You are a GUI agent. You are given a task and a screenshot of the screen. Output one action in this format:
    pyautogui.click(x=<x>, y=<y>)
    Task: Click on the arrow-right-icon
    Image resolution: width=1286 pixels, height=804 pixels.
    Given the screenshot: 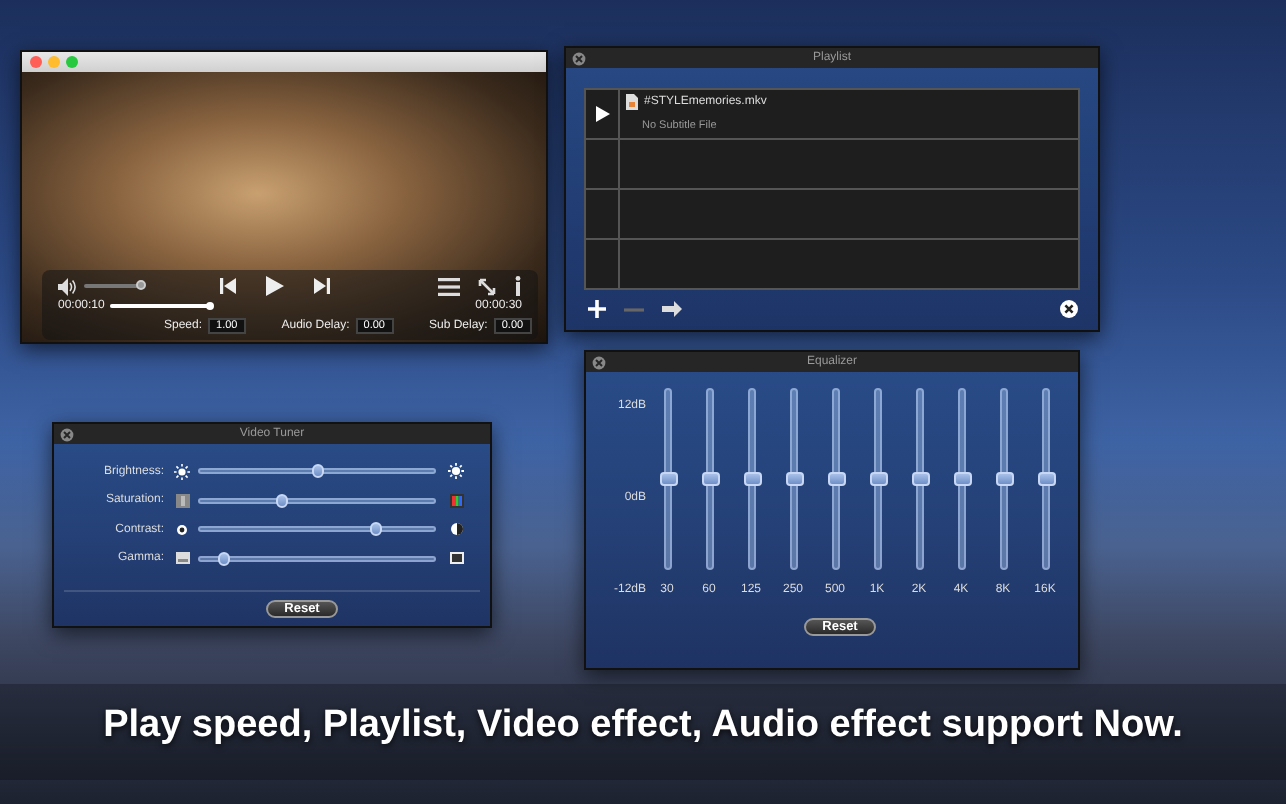 What is the action you would take?
    pyautogui.click(x=672, y=309)
    